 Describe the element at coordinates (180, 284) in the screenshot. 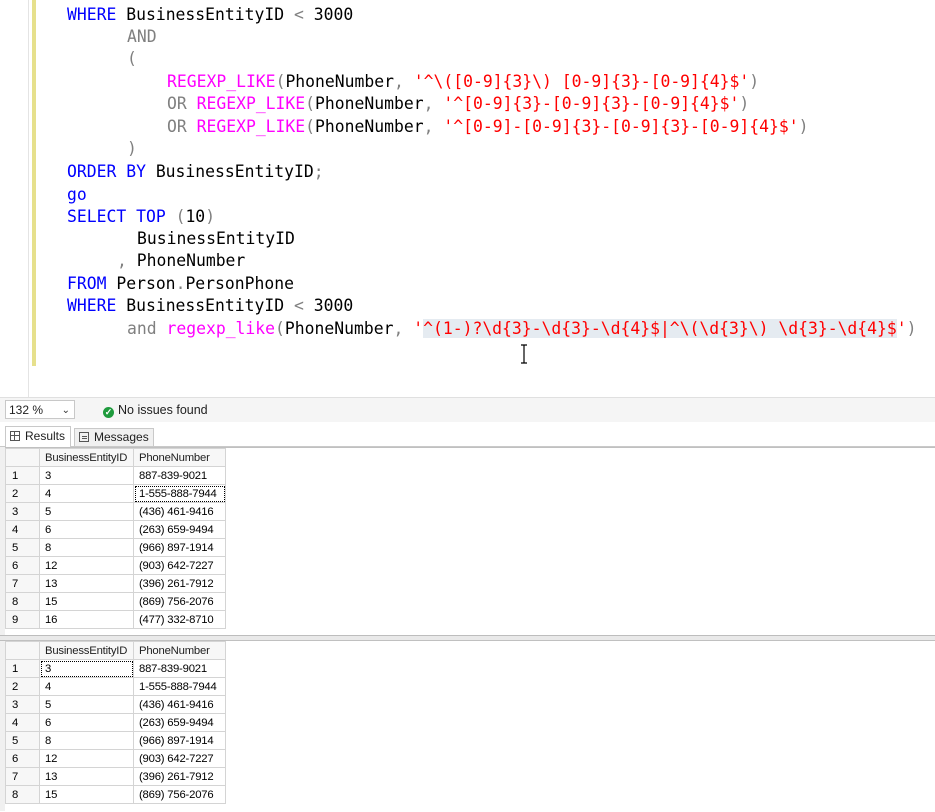

I see `code-line: FROM Person.PersonPhone` at that location.